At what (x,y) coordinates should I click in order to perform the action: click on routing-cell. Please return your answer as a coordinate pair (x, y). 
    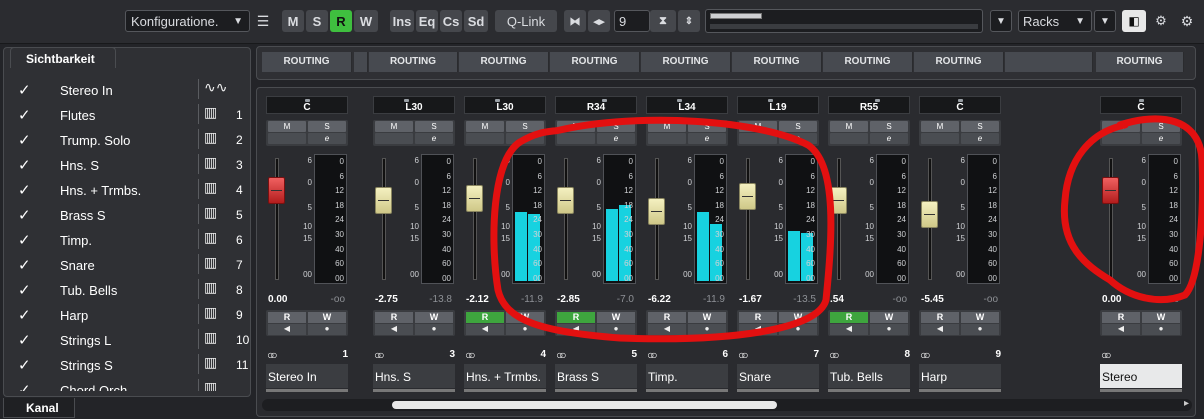
    Looking at the image, I should click on (361, 62).